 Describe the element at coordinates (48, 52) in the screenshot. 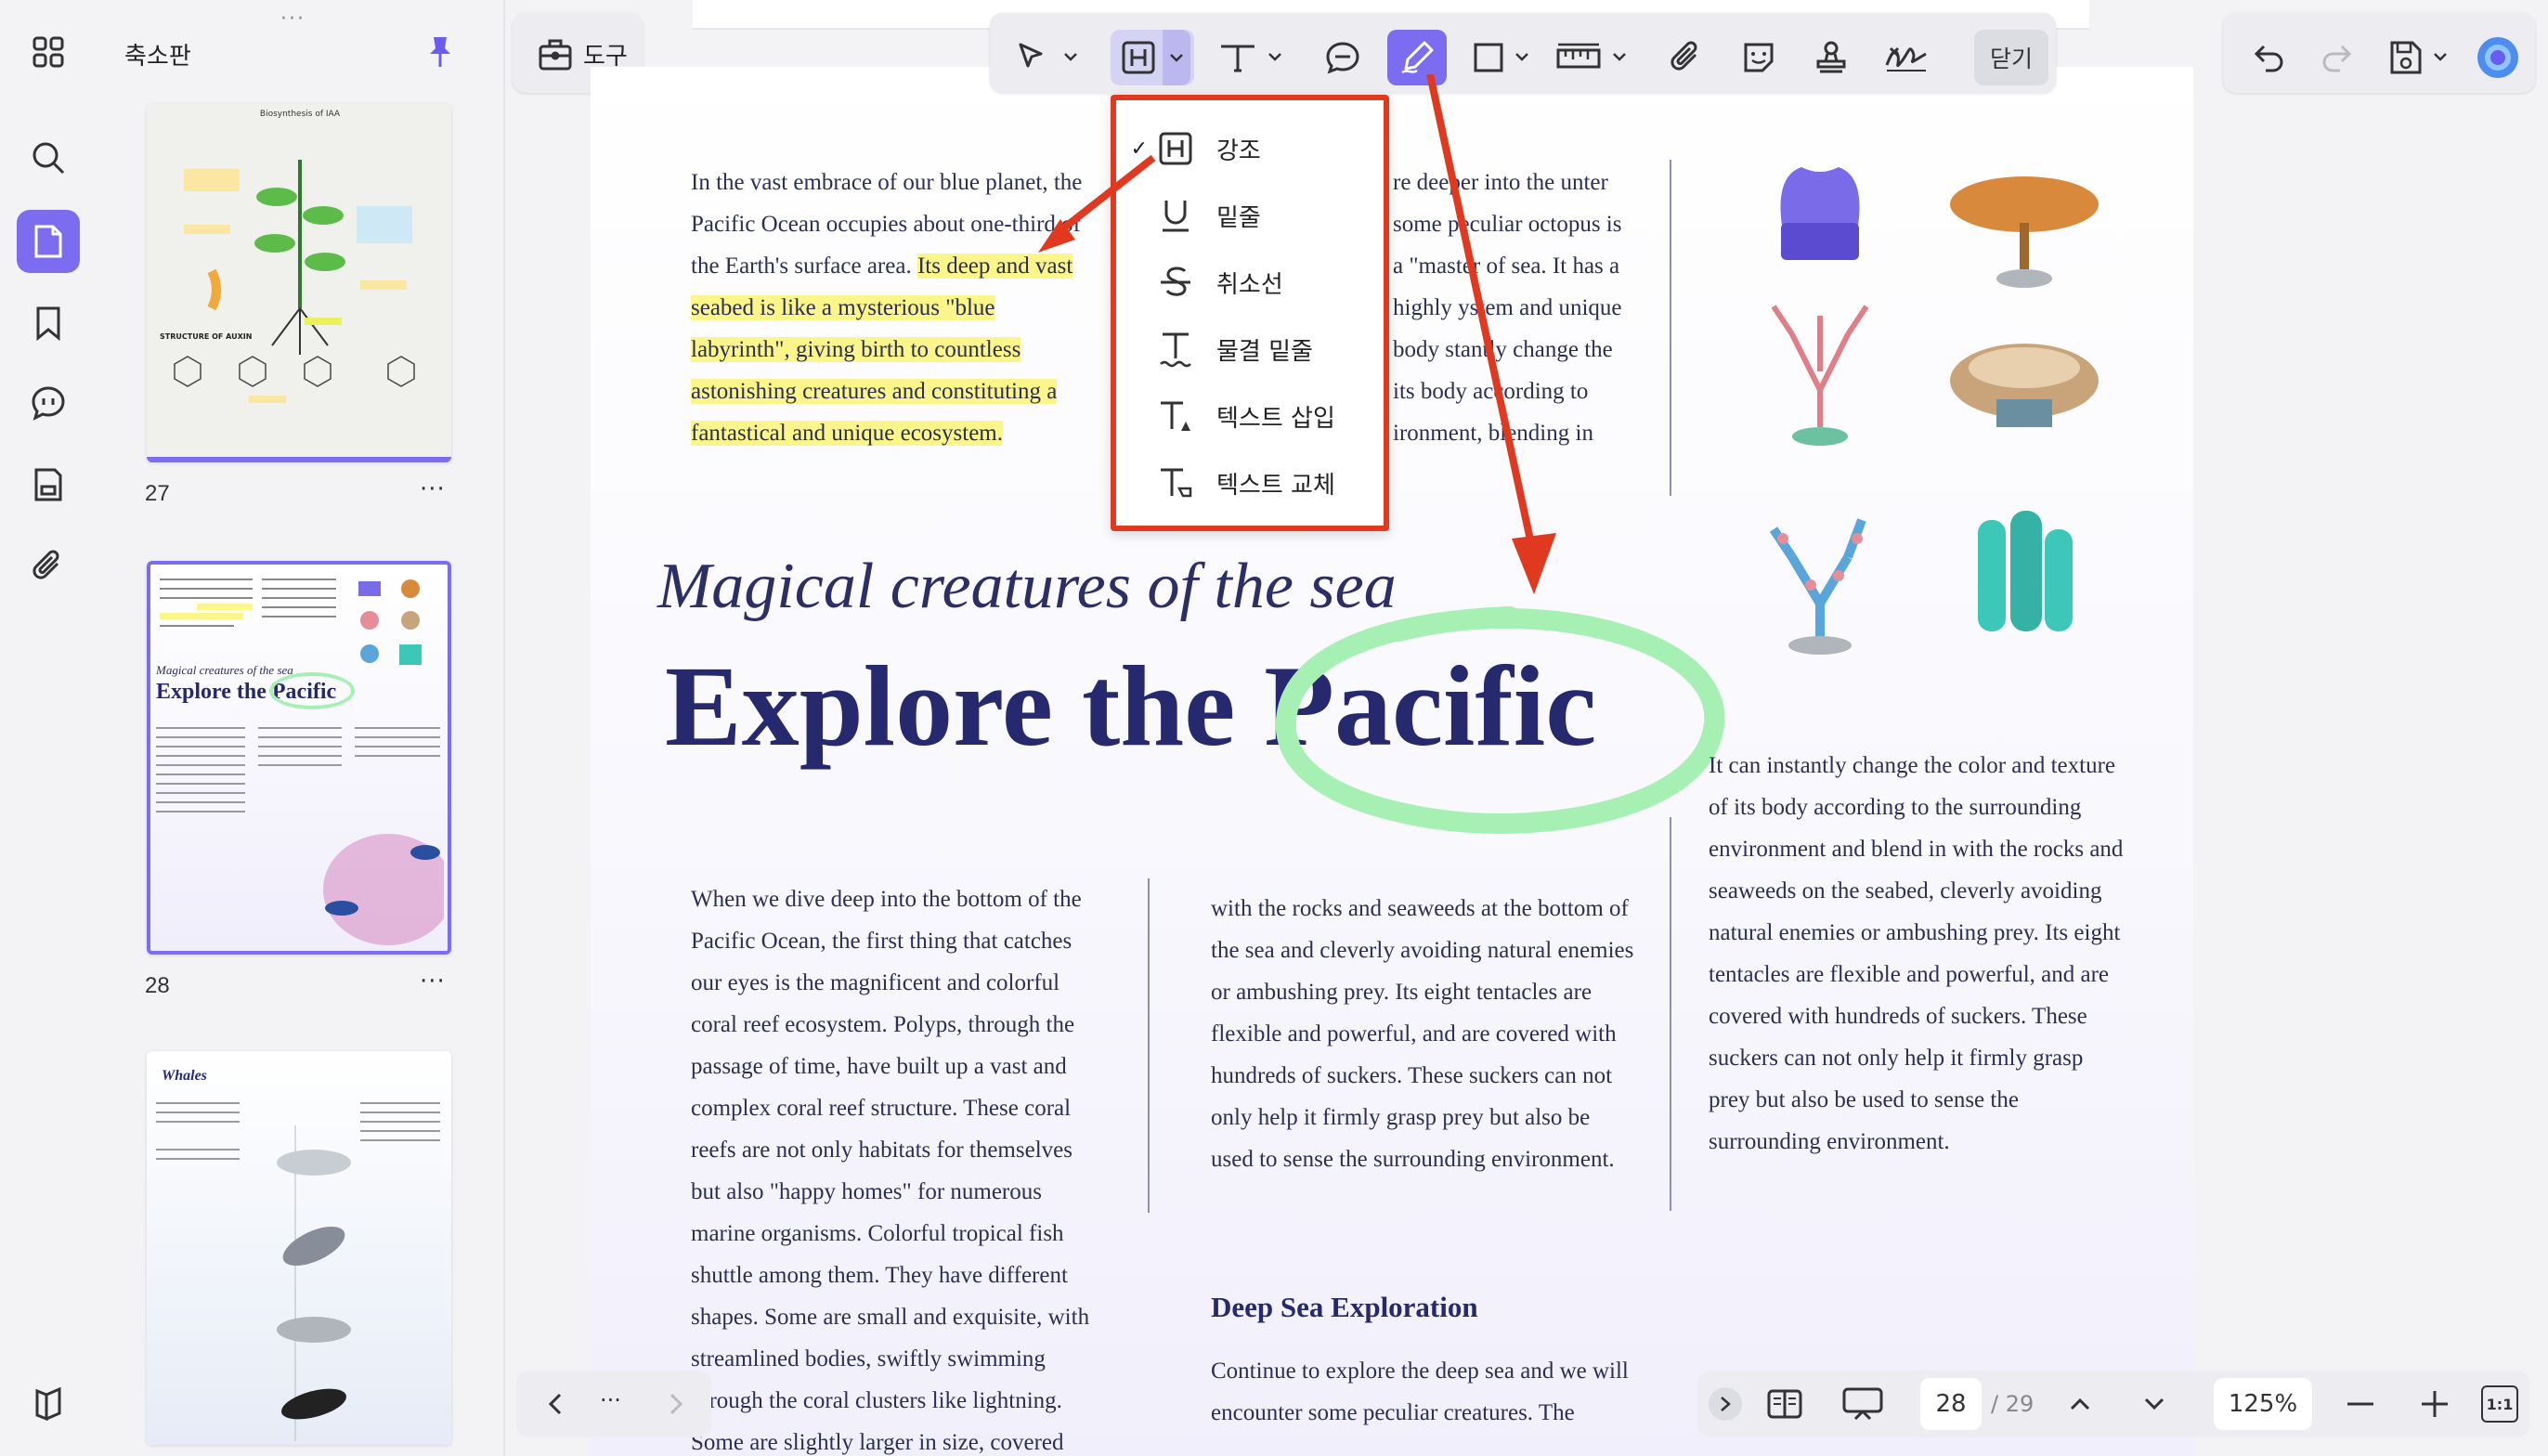

I see `apps-grid-icon` at that location.